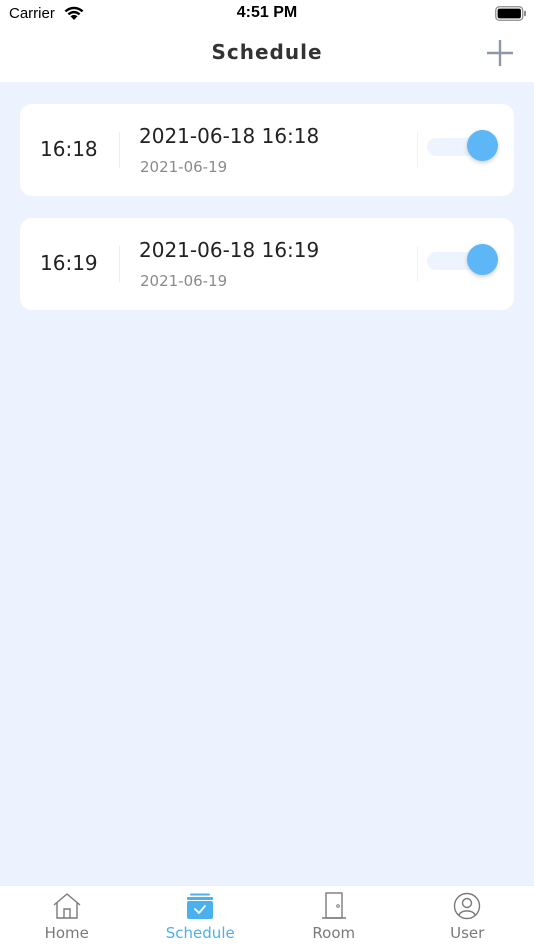 Image resolution: width=534 pixels, height=950 pixels. Describe the element at coordinates (229, 136) in the screenshot. I see `schedule-title: 2021-06-18 16:18` at that location.